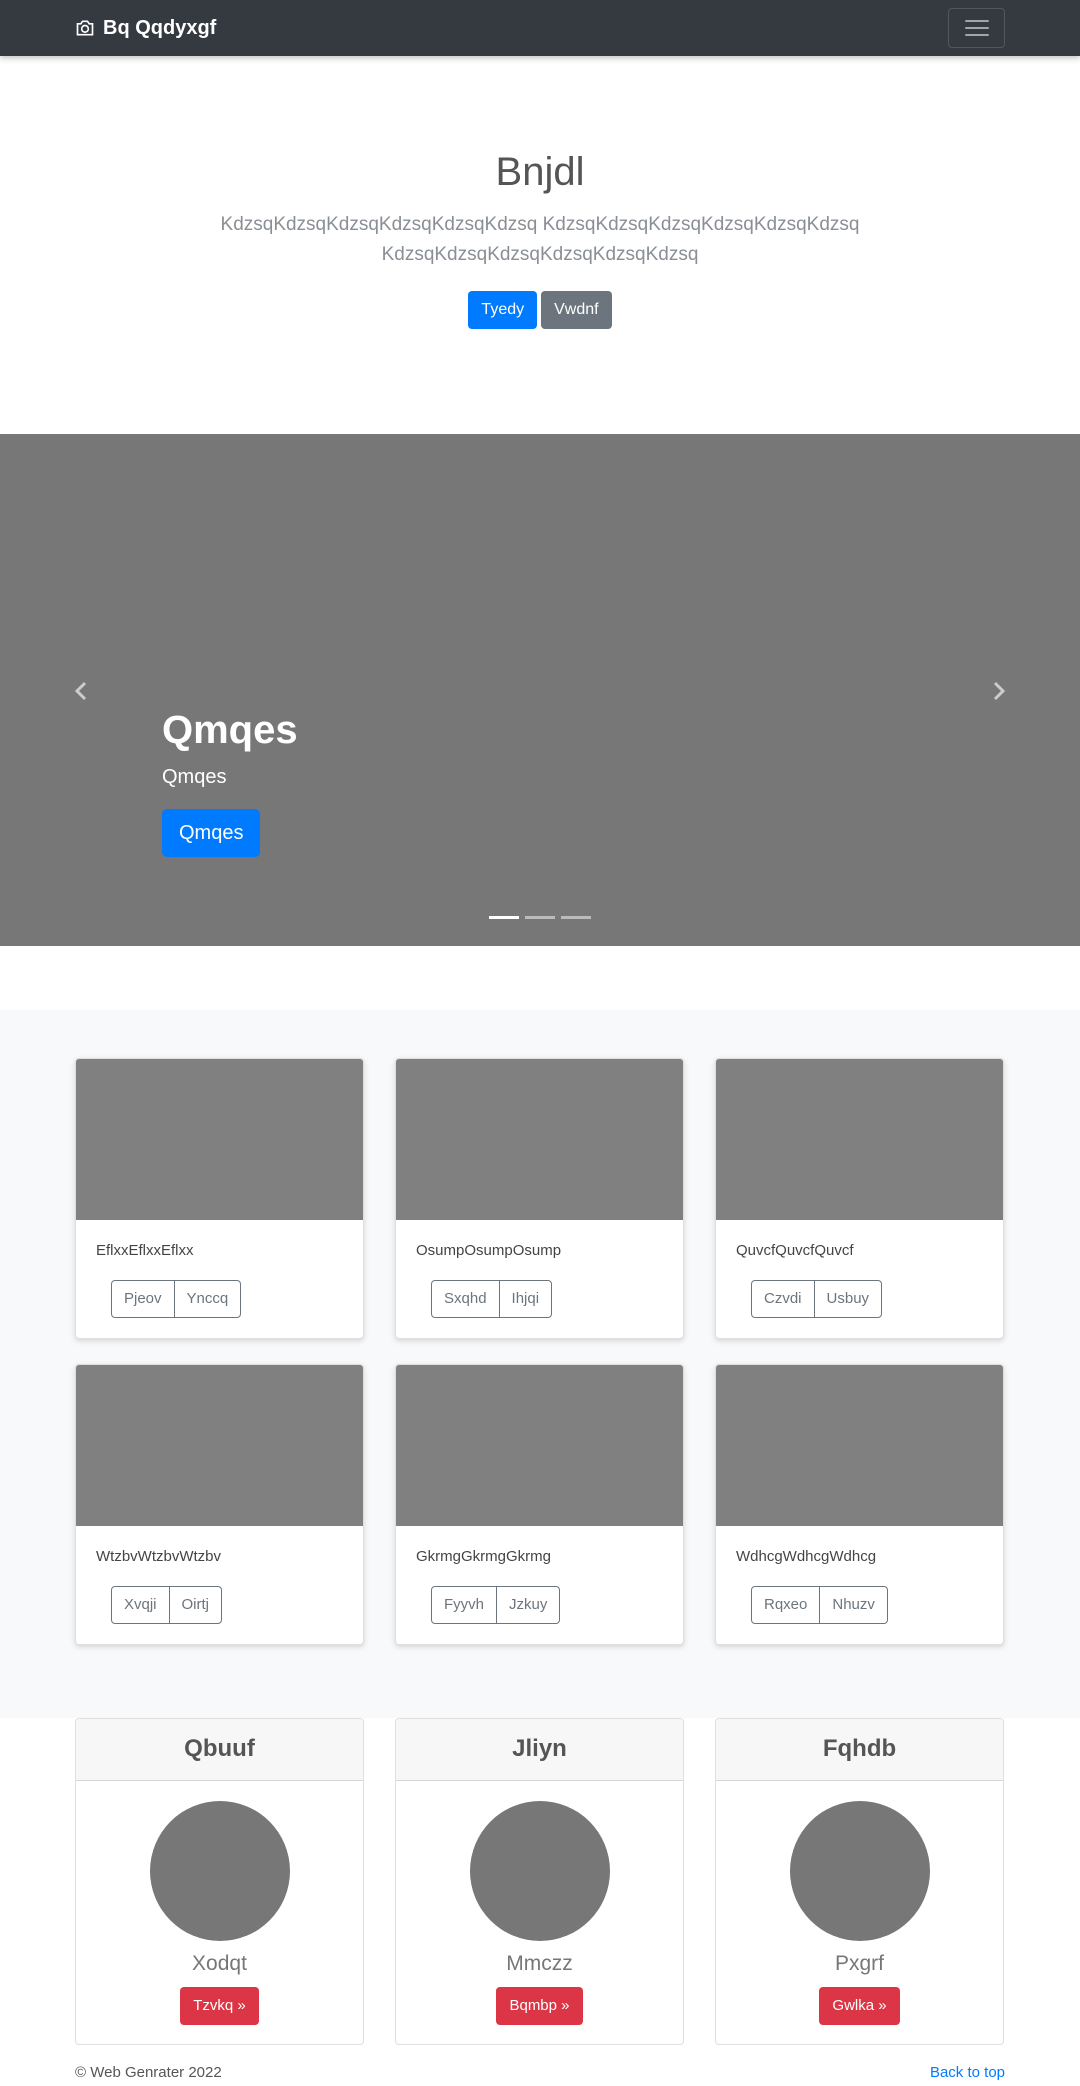  Describe the element at coordinates (464, 1605) in the screenshot. I see `card-button: Fyyvh` at that location.